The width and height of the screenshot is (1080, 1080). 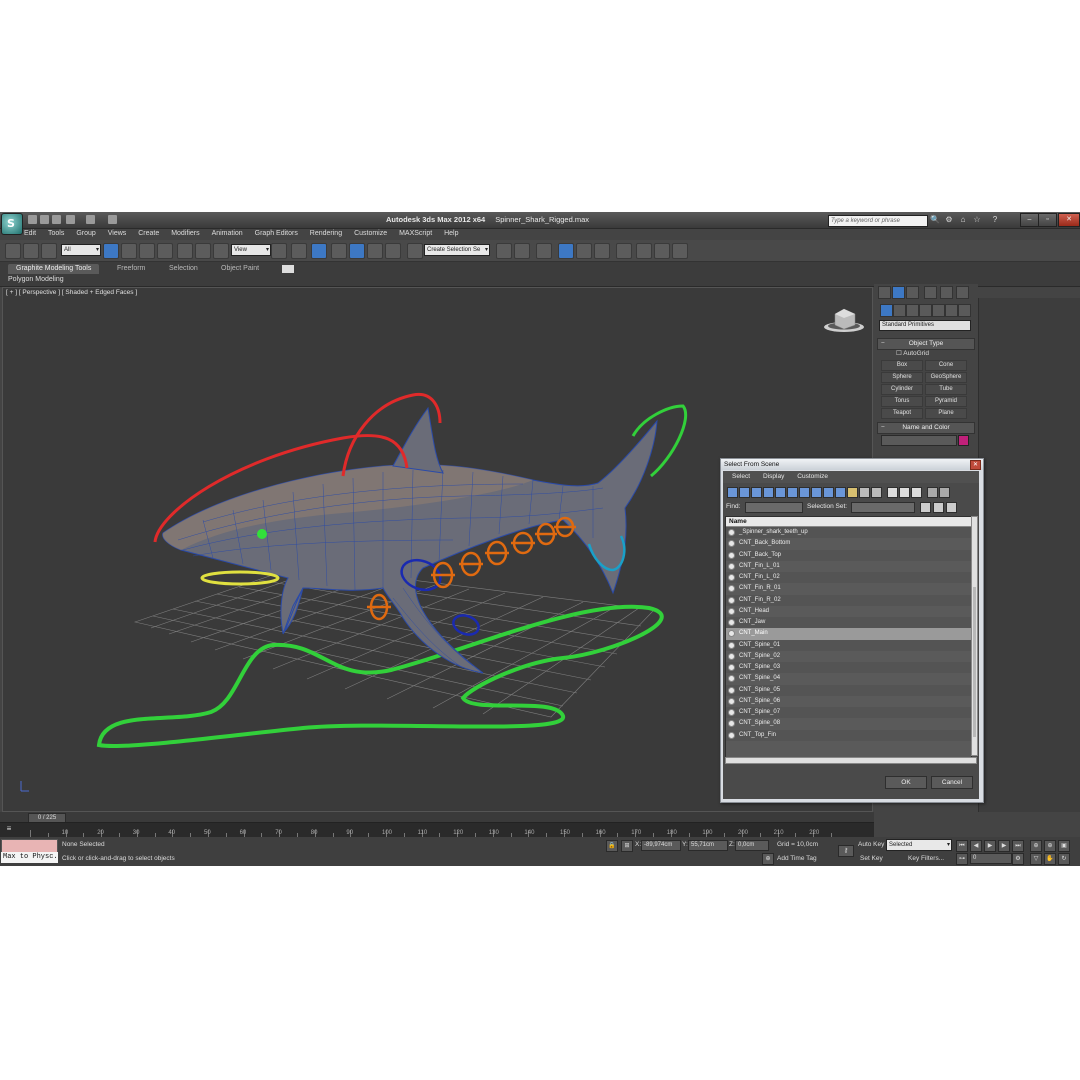 I want to click on polygon-modeling-panel: Polygon Modeling, so click(x=36, y=279).